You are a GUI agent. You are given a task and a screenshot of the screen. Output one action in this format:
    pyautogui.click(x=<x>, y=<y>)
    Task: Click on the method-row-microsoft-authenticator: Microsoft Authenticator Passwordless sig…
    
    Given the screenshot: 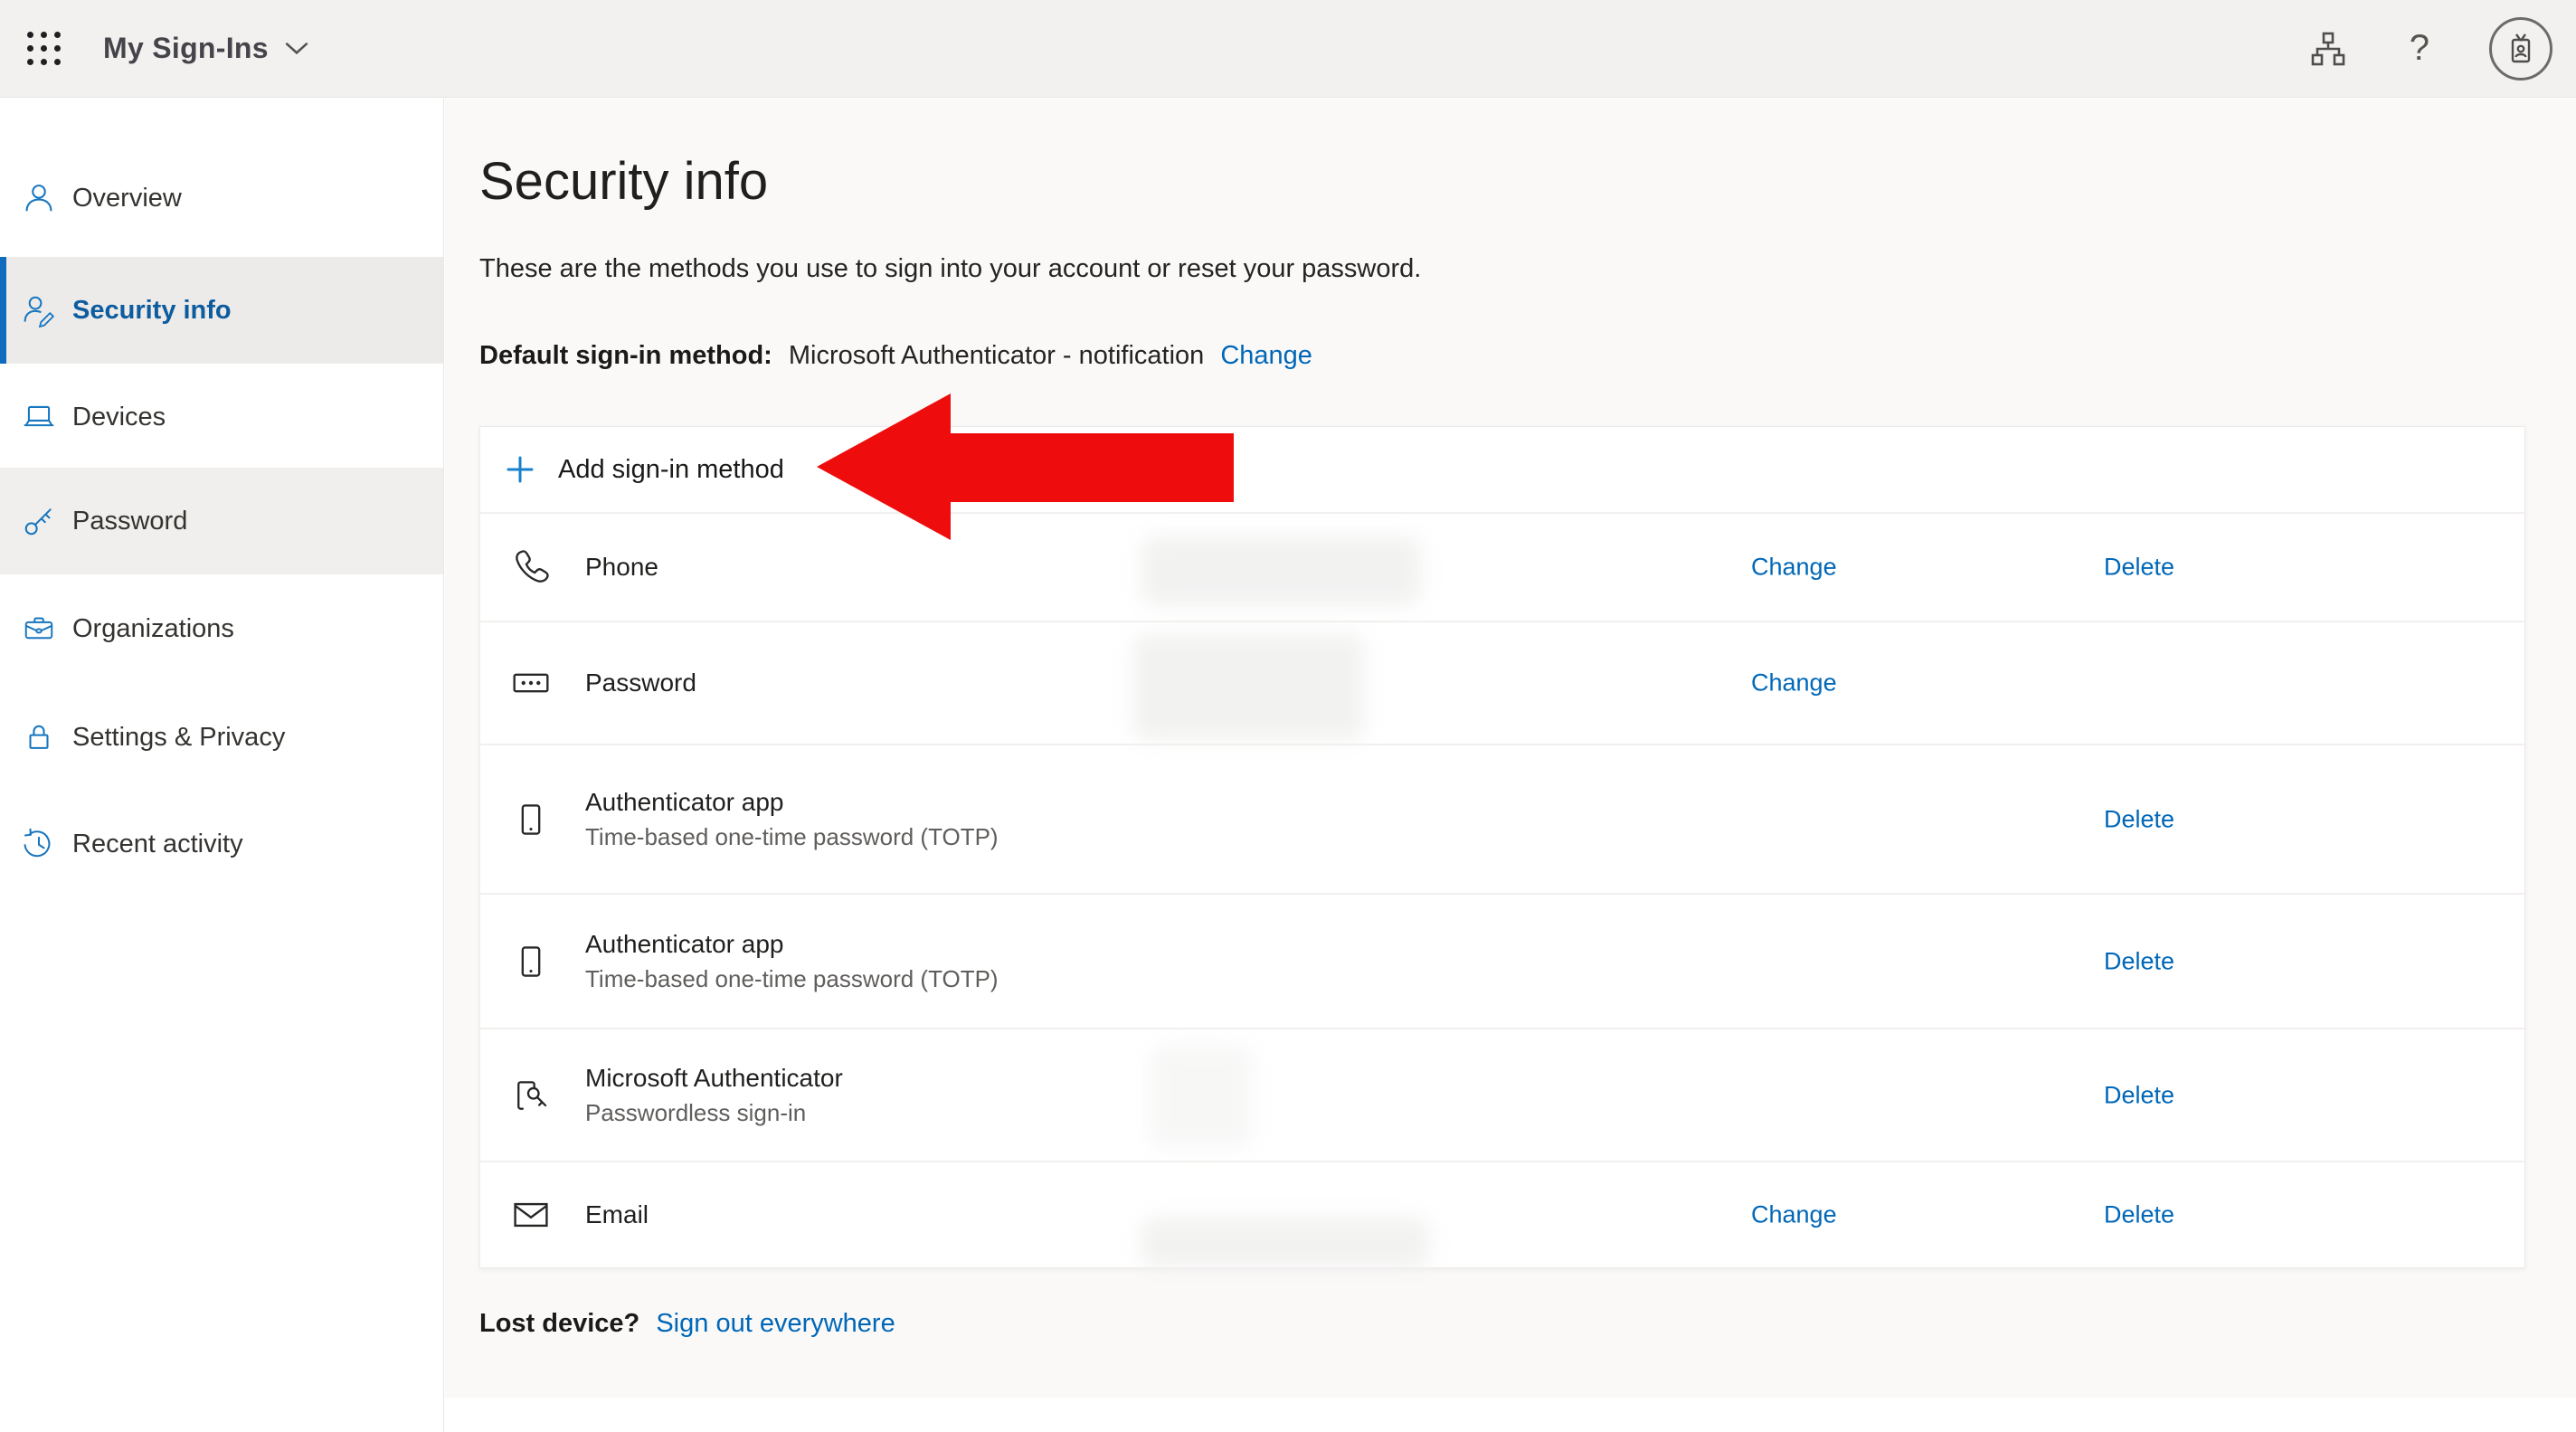 What is the action you would take?
    pyautogui.click(x=1502, y=1095)
    